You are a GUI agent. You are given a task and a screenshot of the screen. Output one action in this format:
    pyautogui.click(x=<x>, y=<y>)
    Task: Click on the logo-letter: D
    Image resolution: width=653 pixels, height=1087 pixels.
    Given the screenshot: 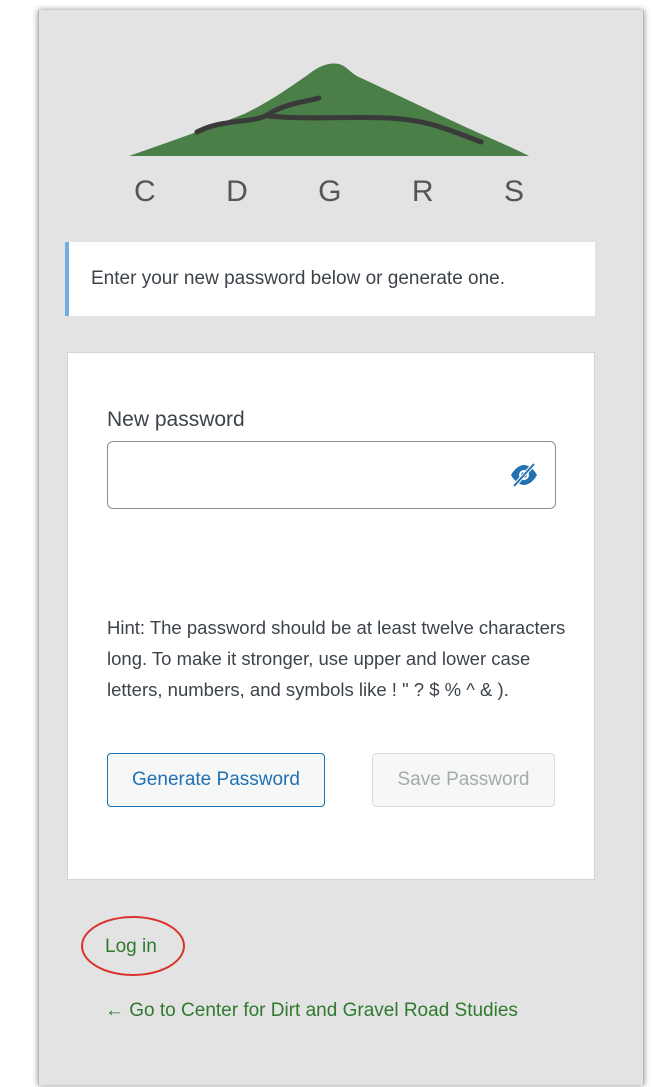 What is the action you would take?
    pyautogui.click(x=237, y=191)
    